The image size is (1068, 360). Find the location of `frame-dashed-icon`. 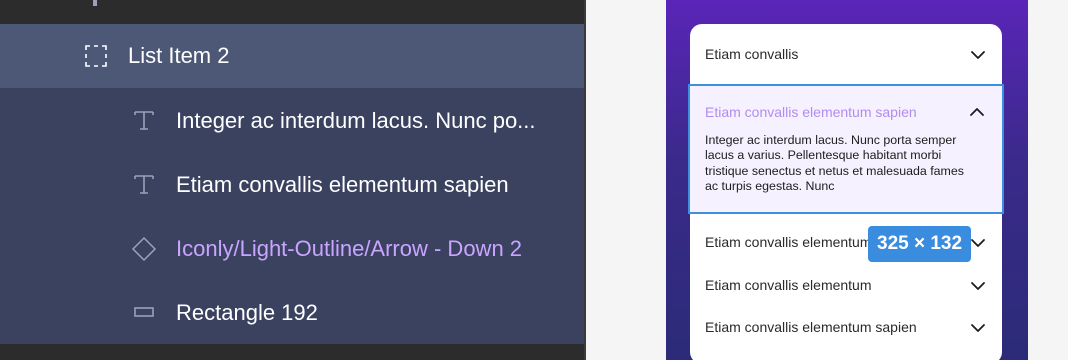

frame-dashed-icon is located at coordinates (96, 56).